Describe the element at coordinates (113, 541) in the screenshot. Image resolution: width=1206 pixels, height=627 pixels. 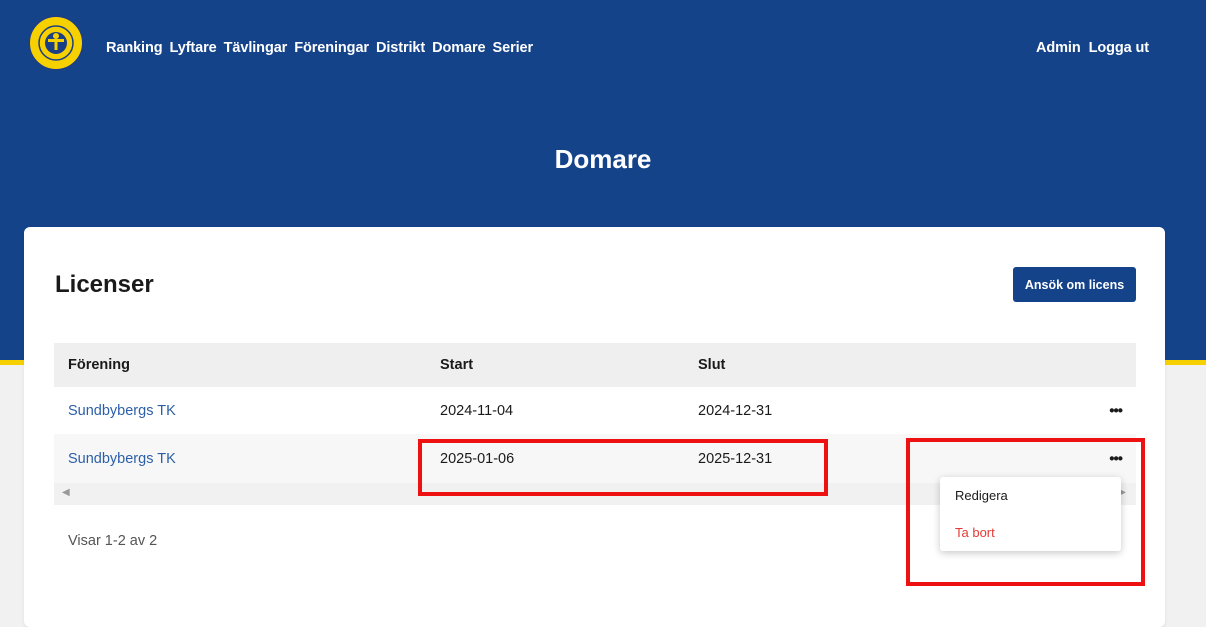
I see `pagination-summary: Visar 1-2 av 2` at that location.